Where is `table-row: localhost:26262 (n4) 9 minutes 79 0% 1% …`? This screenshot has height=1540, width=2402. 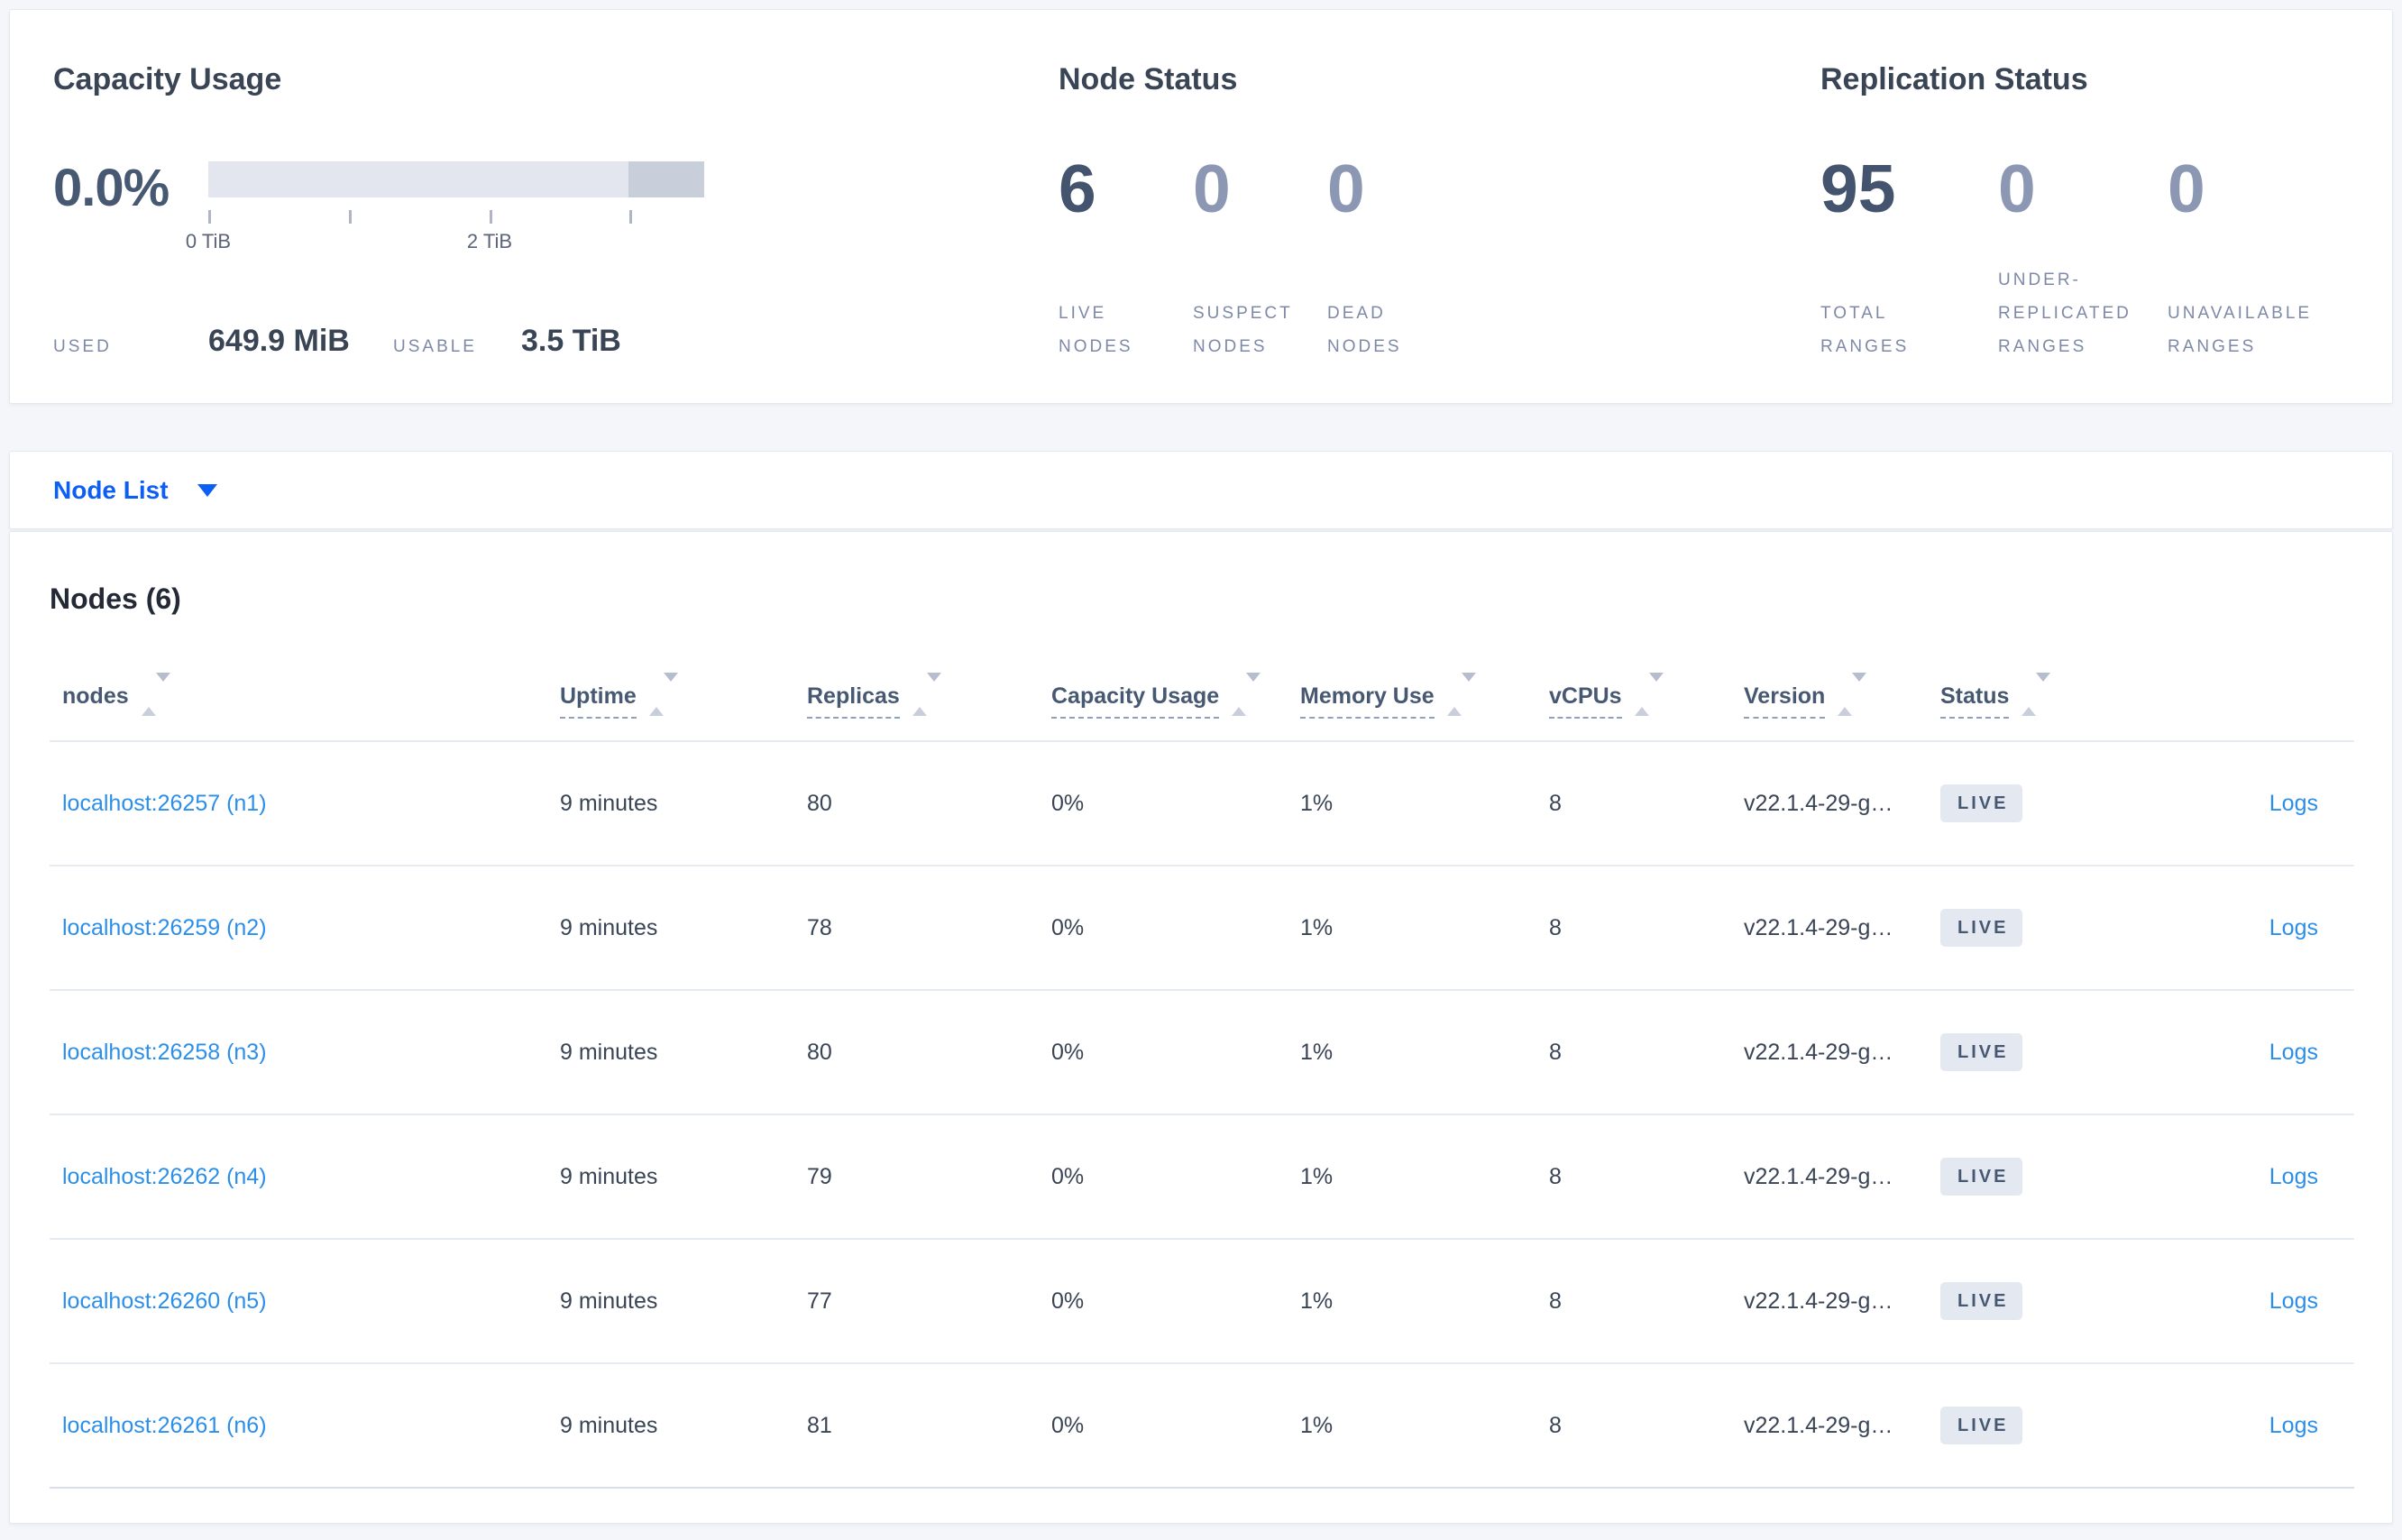 table-row: localhost:26262 (n4) 9 minutes 79 0% 1% … is located at coordinates (1202, 1177).